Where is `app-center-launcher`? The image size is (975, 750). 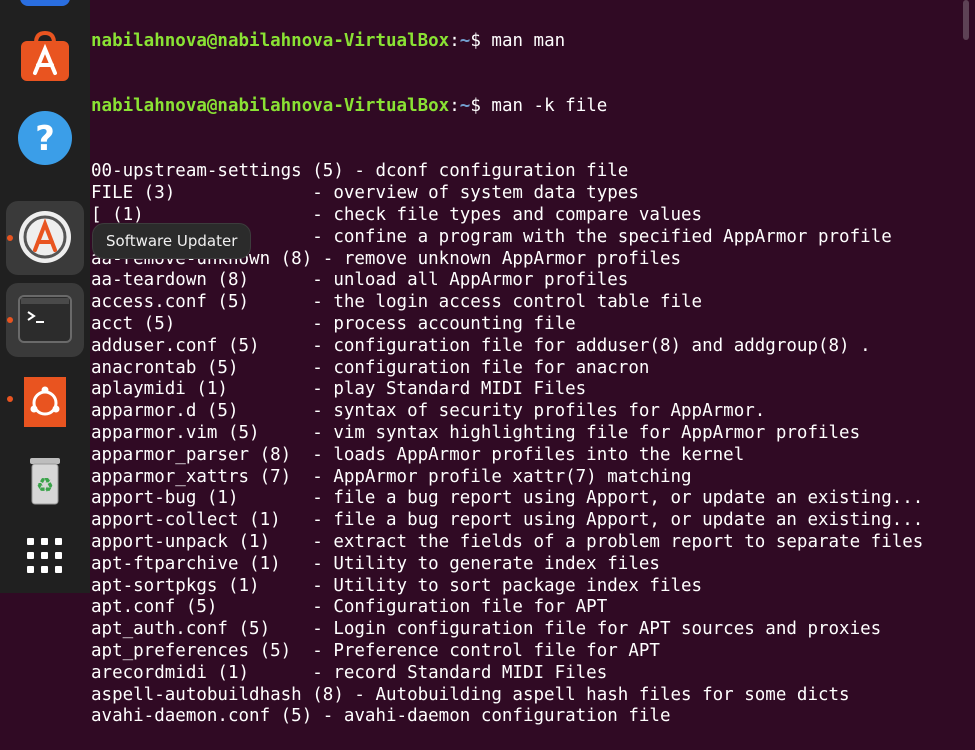
app-center-launcher is located at coordinates (45, 59).